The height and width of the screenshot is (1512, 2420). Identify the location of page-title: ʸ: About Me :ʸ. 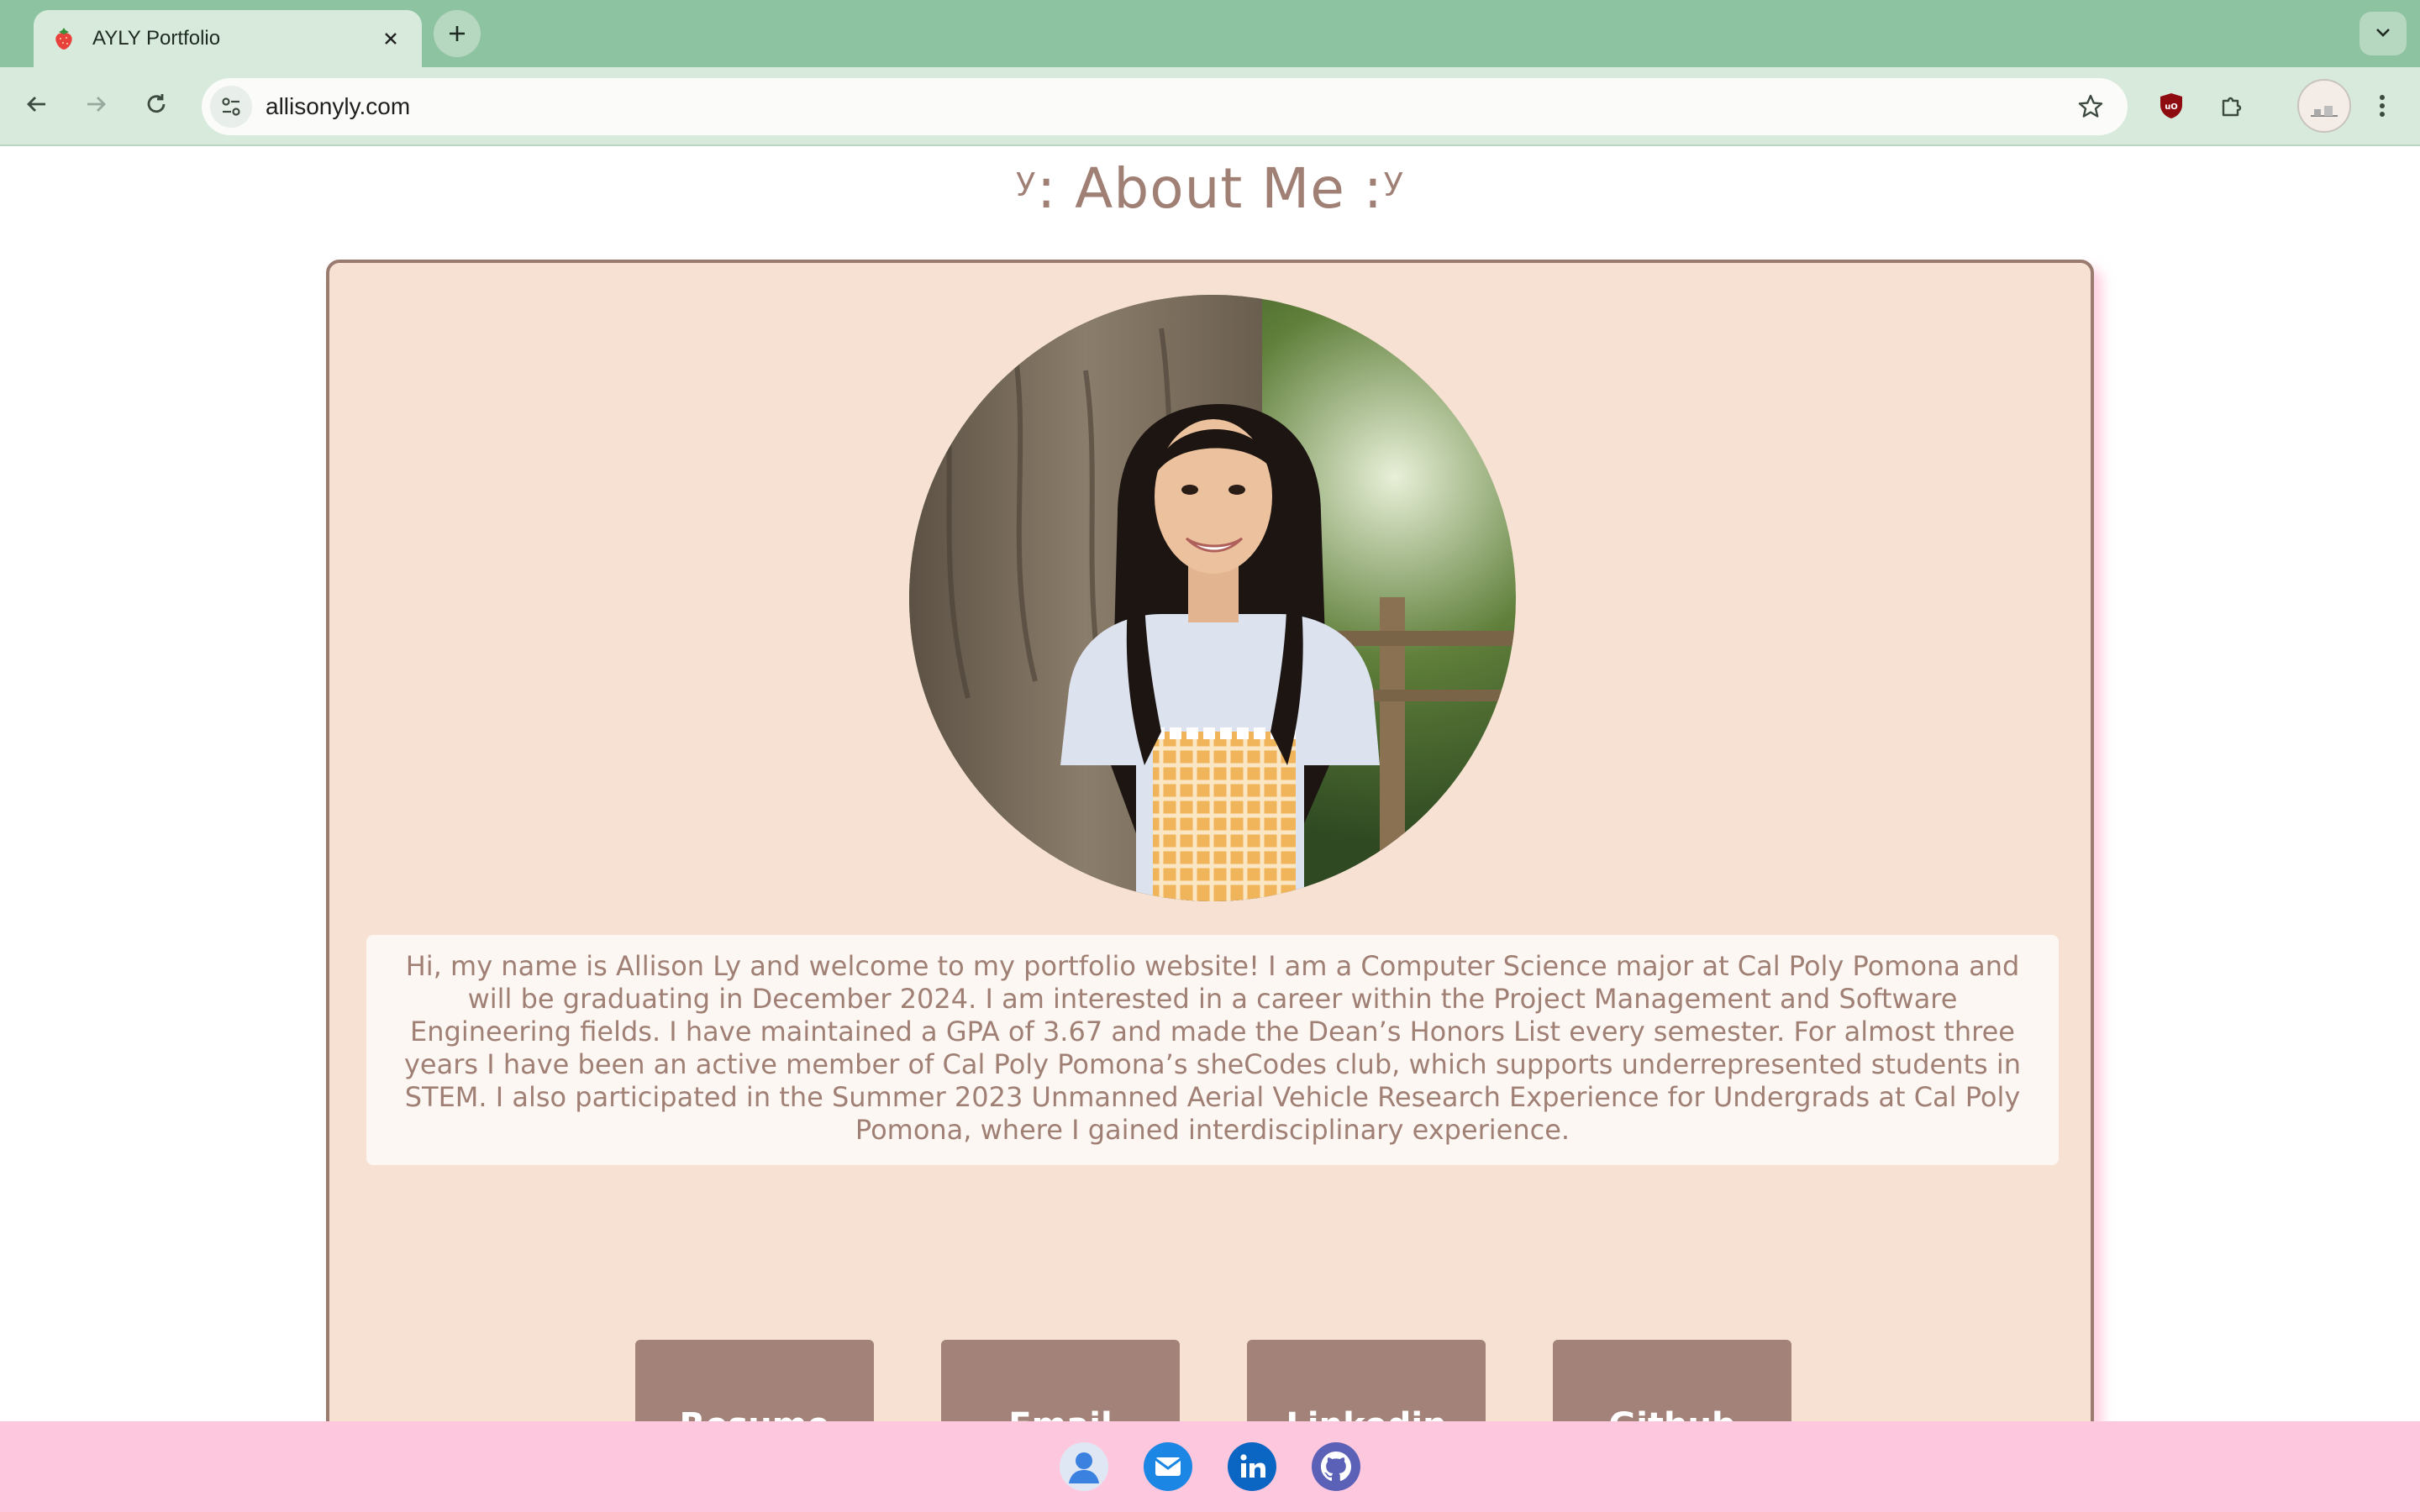
(1210, 188).